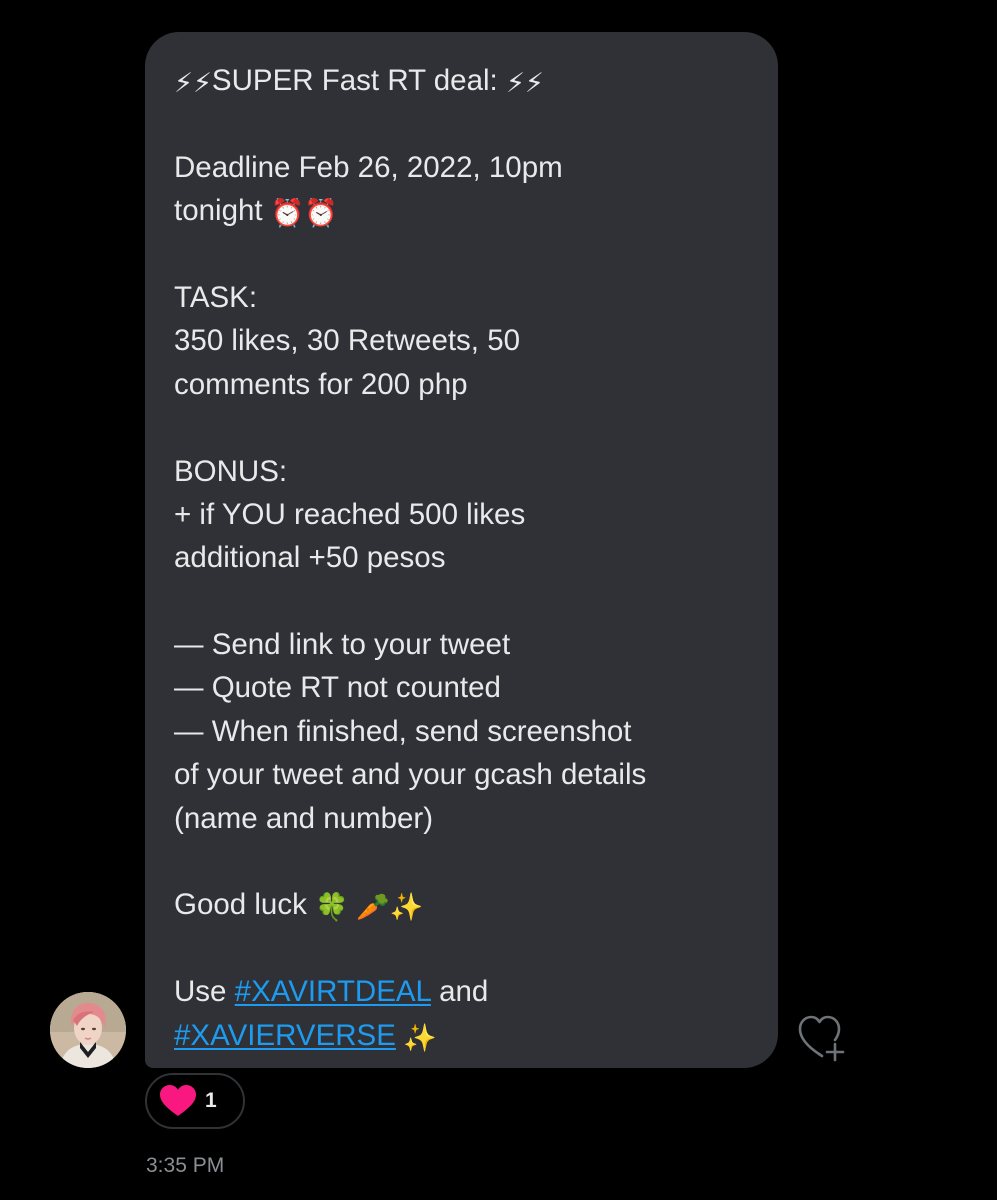 Image resolution: width=997 pixels, height=1200 pixels. I want to click on heart-icon, so click(178, 1100).